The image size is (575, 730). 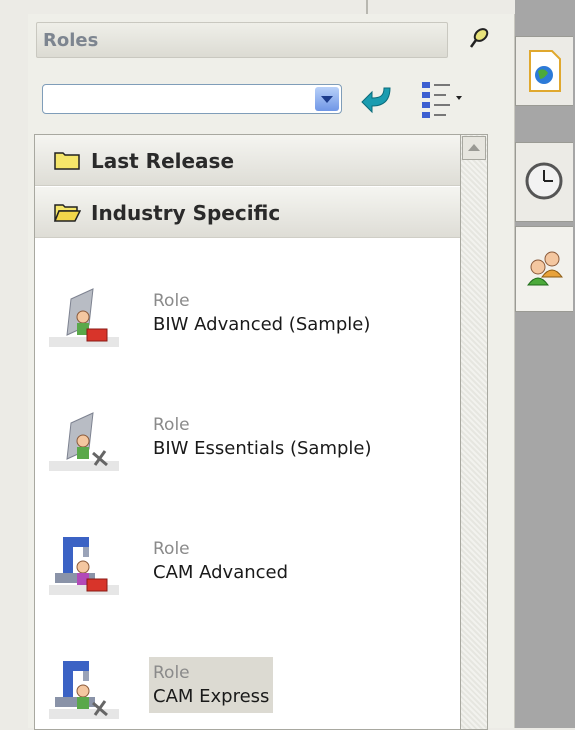 I want to click on history-clock-icon, so click(x=544, y=181).